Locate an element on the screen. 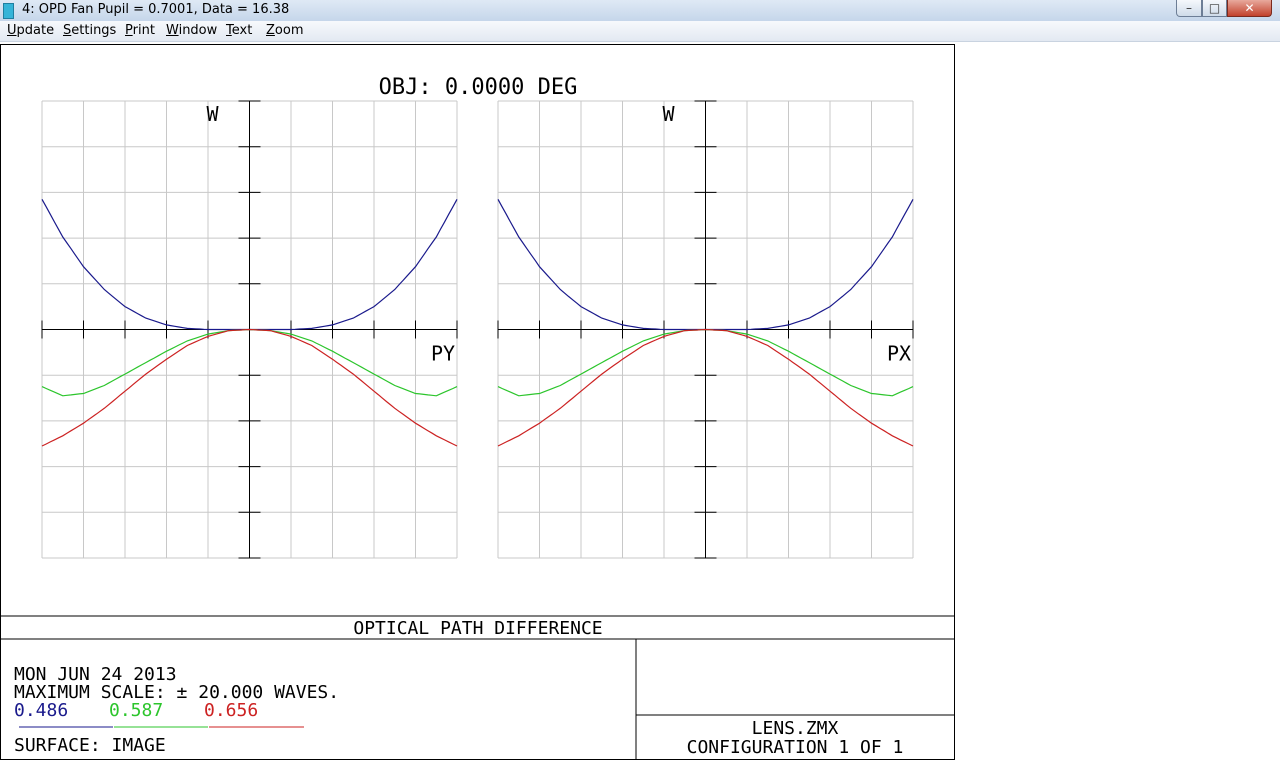 The height and width of the screenshot is (760, 1280). x-axis-label: PX is located at coordinates (899, 354).